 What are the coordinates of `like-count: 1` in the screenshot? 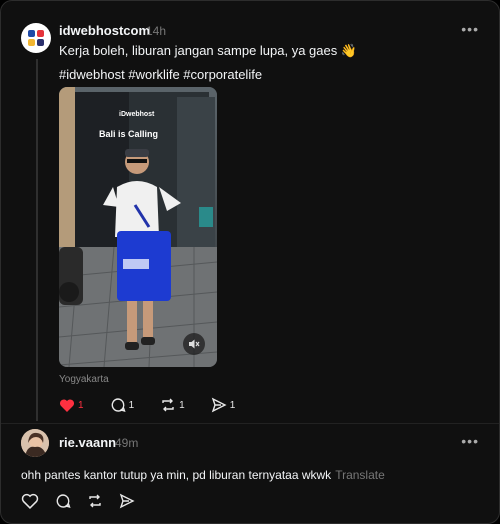 It's located at (81, 405).